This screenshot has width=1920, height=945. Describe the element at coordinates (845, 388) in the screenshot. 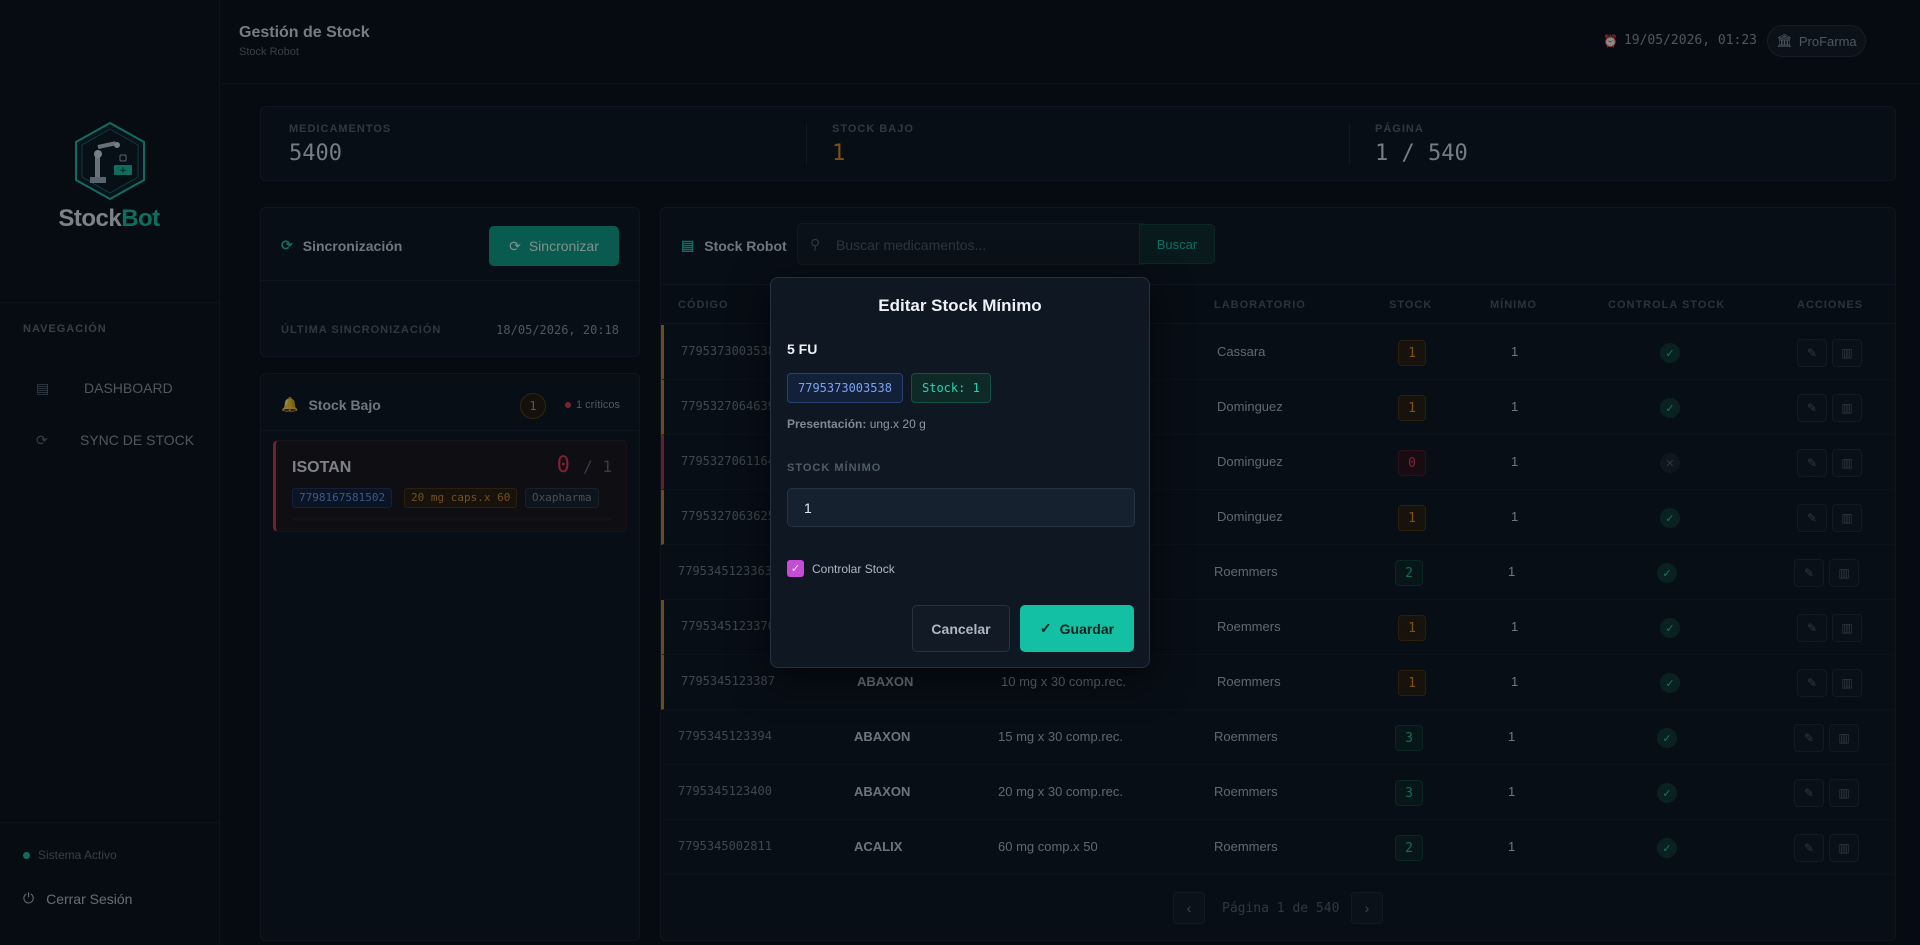

I see `modal-product-code: 7795373003538` at that location.